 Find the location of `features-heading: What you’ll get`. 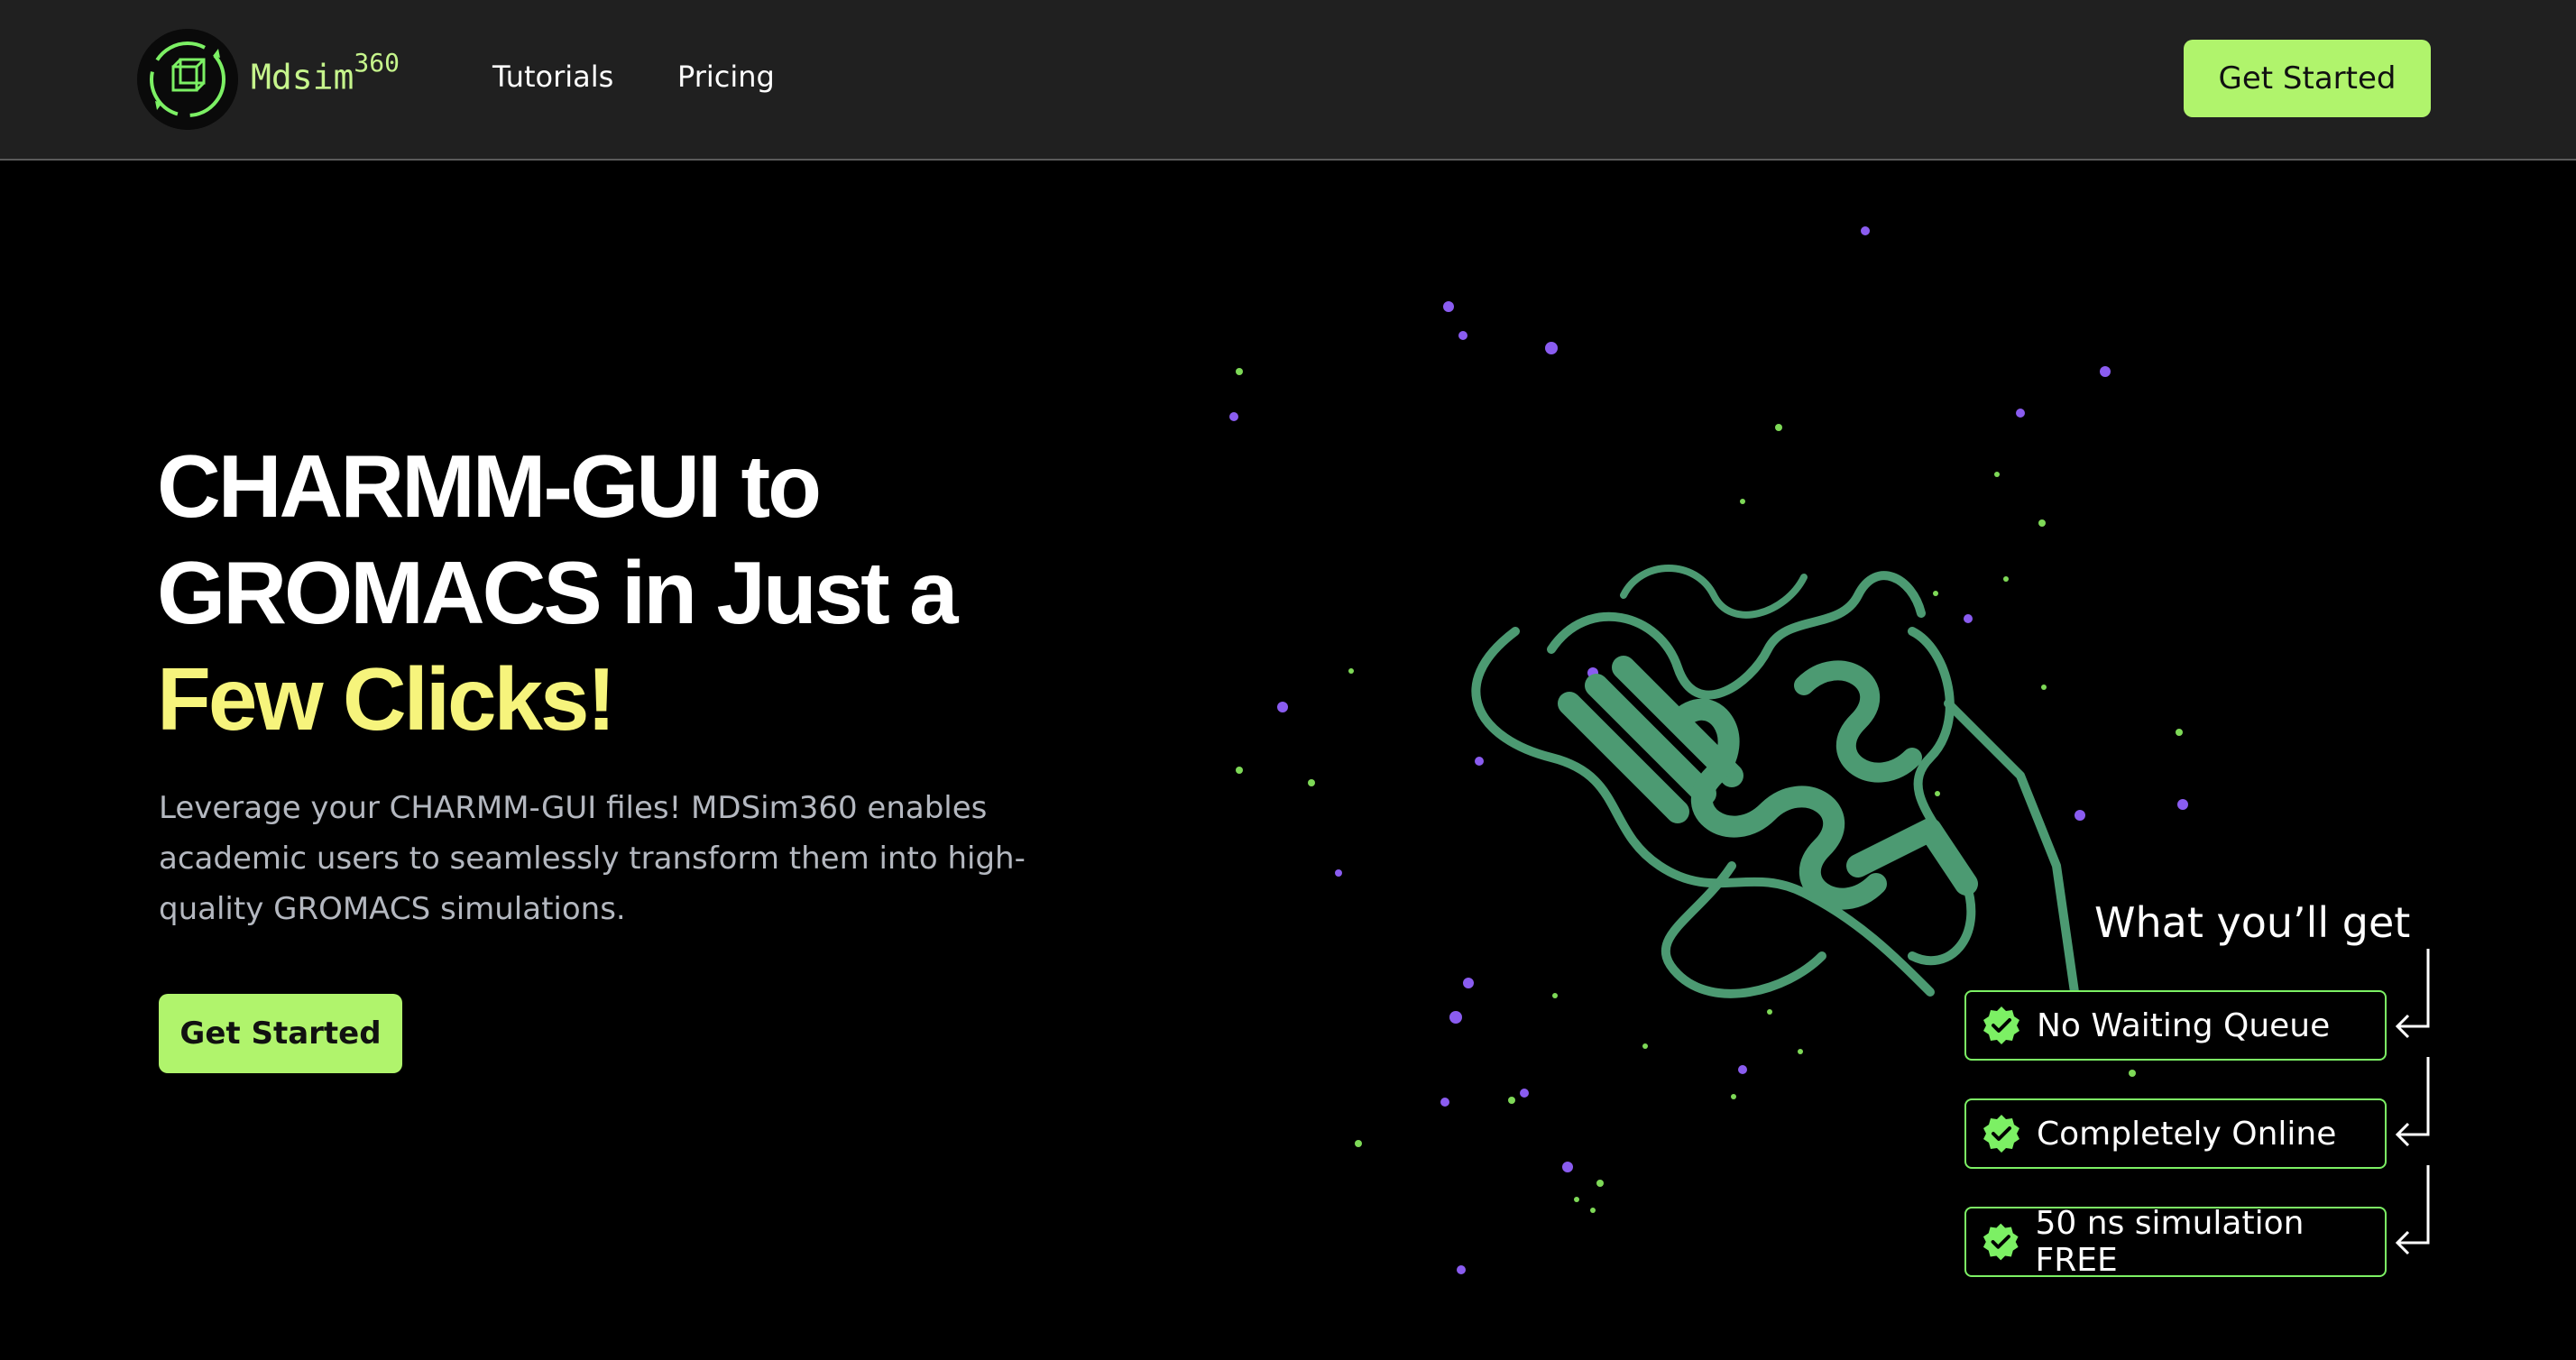

features-heading: What you’ll get is located at coordinates (2252, 923).